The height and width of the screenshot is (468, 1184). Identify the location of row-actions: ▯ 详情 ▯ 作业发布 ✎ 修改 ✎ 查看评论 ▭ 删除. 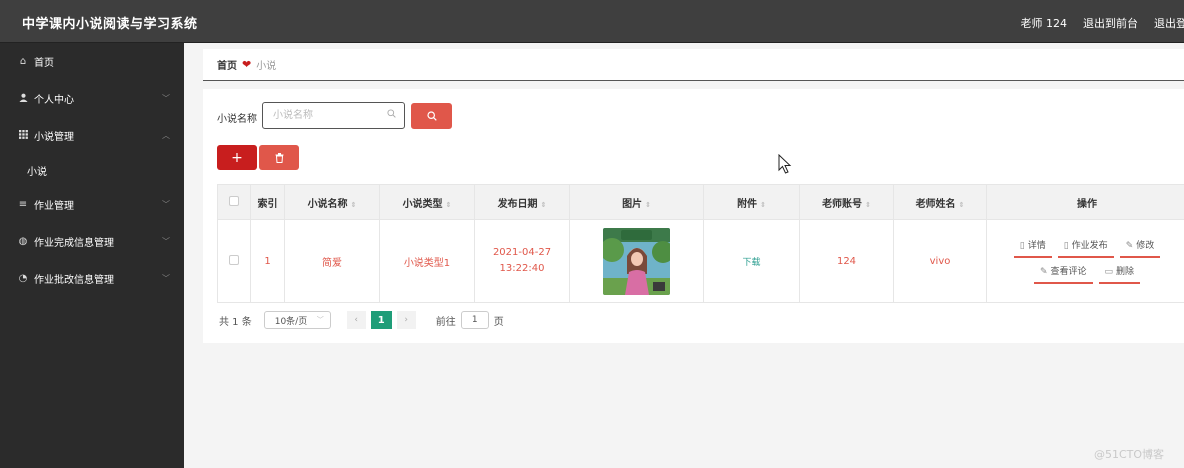
(1085, 261).